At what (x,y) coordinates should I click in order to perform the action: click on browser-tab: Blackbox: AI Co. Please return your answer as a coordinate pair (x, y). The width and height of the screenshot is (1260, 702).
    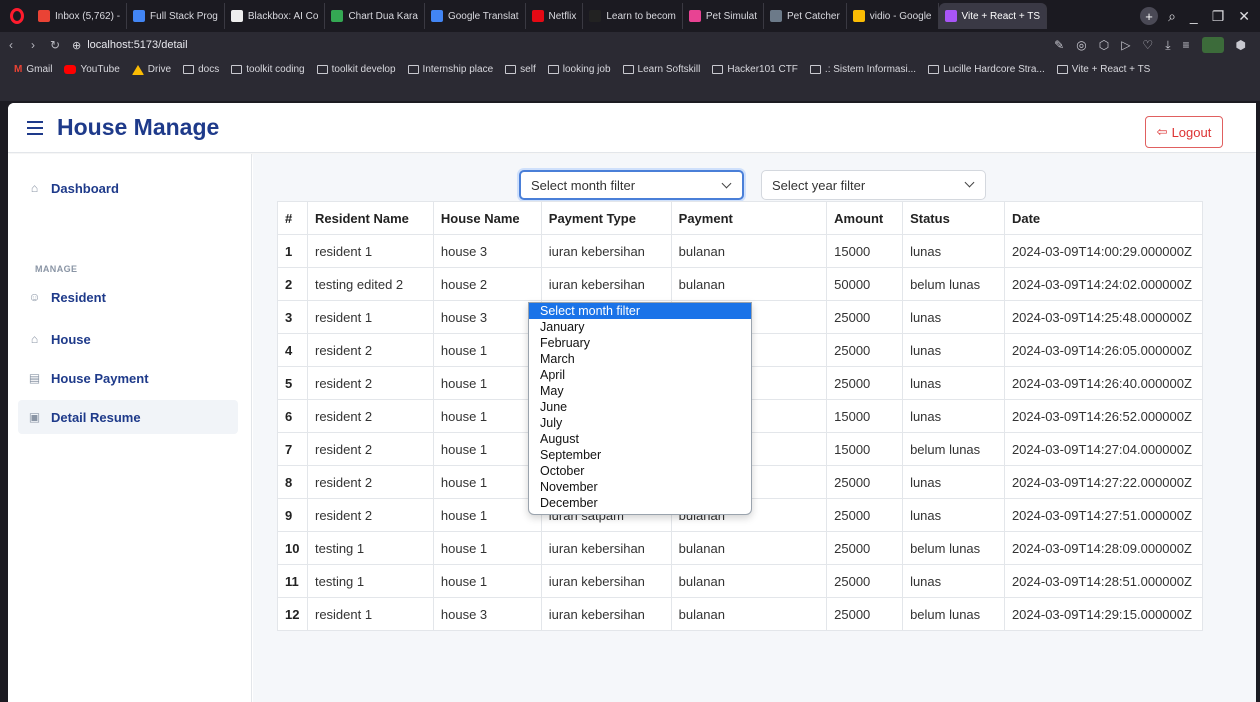
    Looking at the image, I should click on (275, 16).